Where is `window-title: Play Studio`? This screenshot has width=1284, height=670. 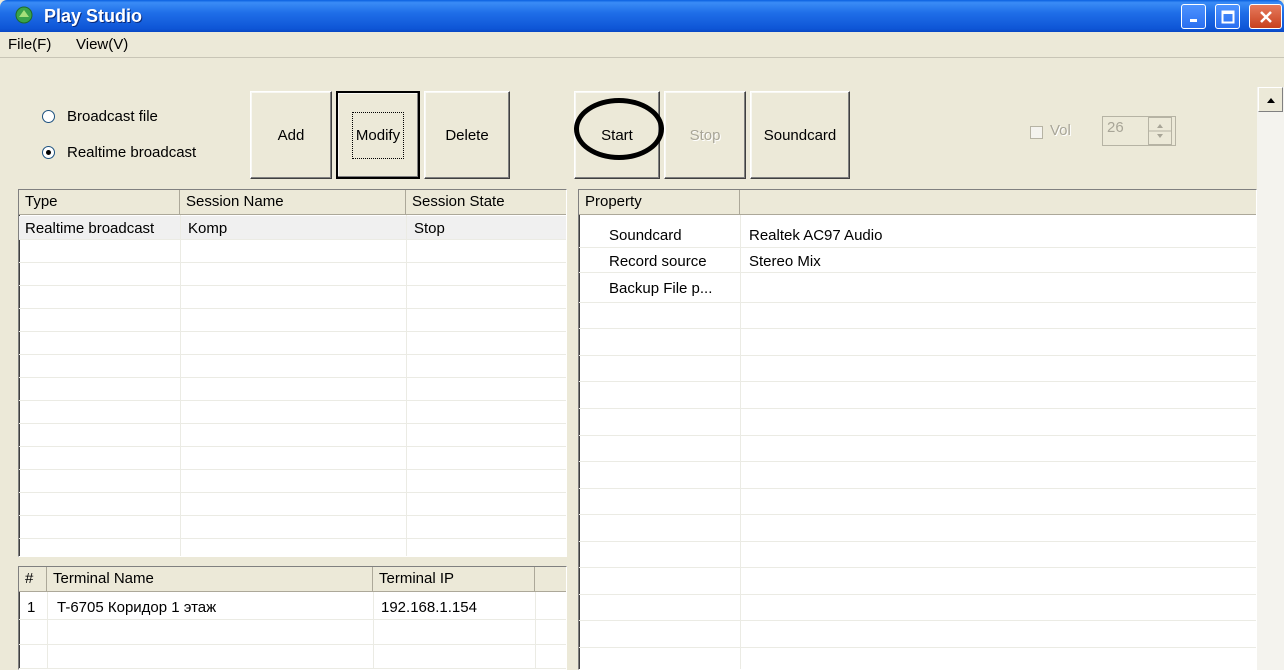
window-title: Play Studio is located at coordinates (93, 16).